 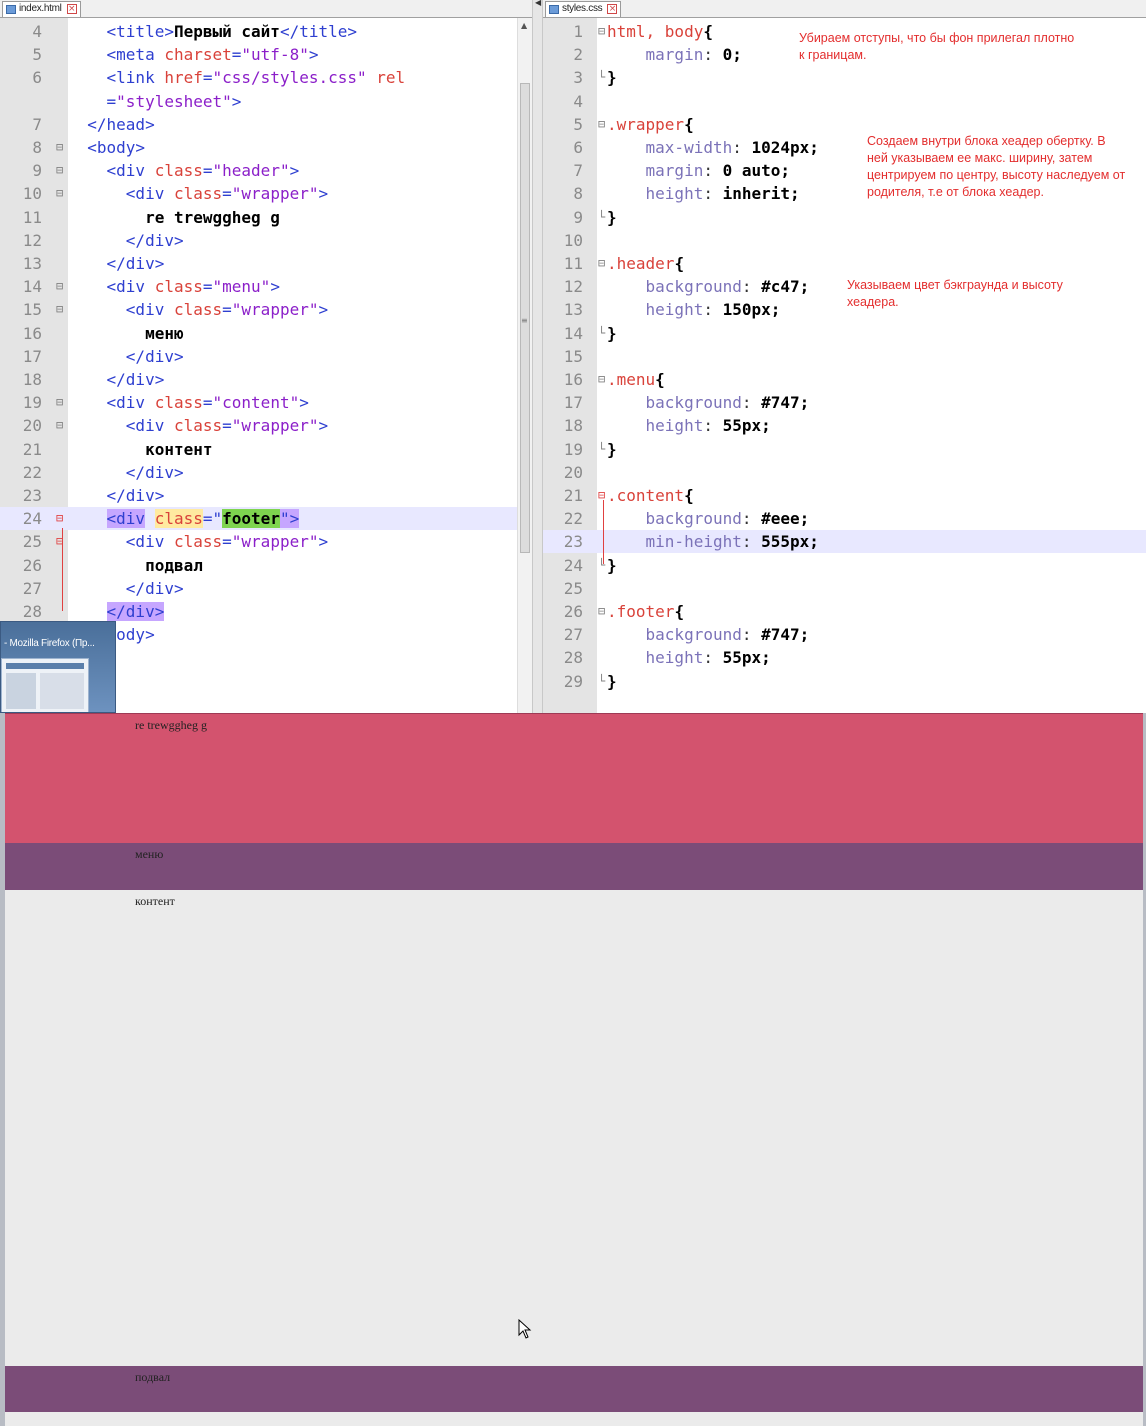 What do you see at coordinates (32, 611) in the screenshot?
I see `line-number: 28` at bounding box center [32, 611].